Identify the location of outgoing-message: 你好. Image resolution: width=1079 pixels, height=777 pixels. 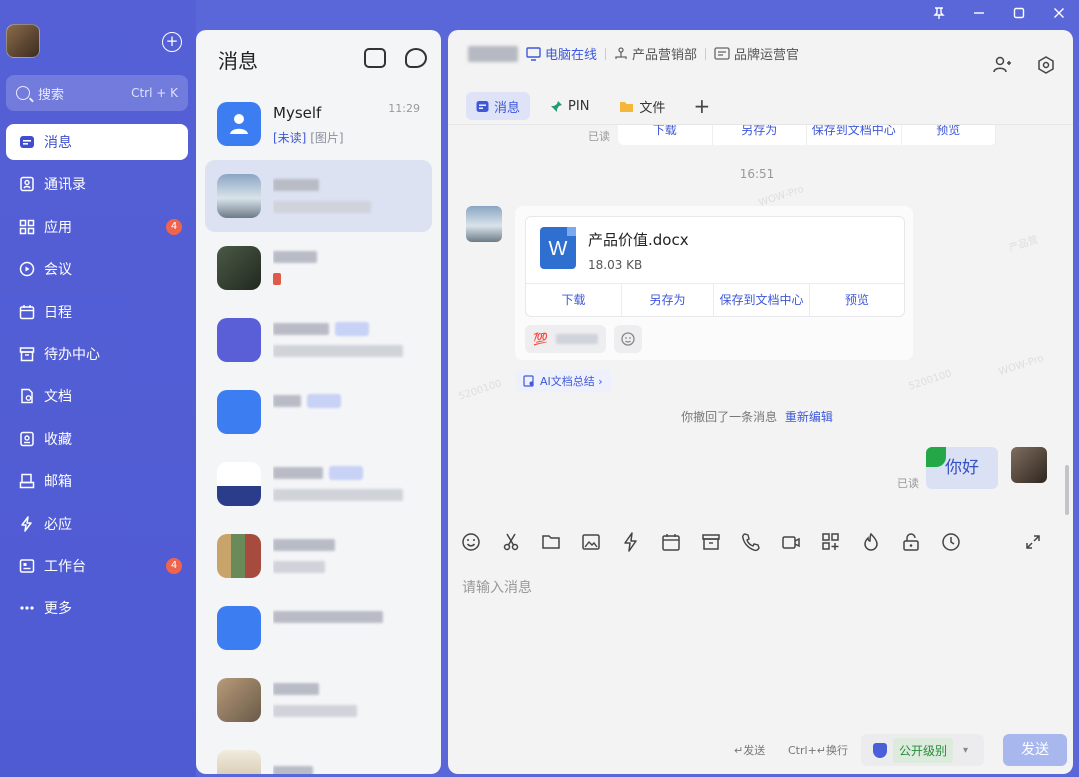
(962, 468).